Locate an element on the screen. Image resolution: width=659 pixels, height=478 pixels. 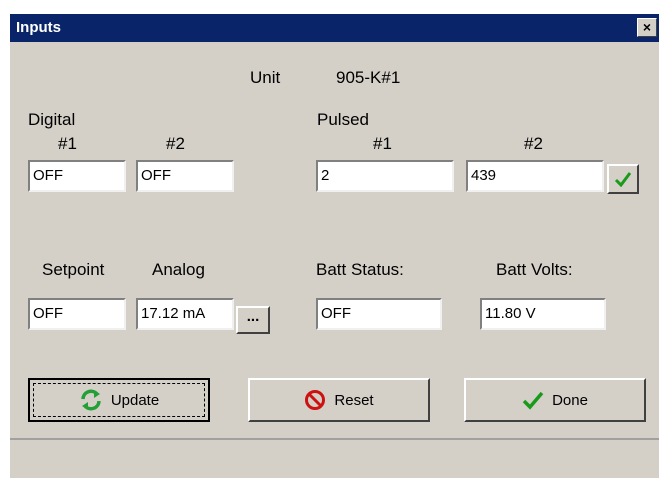
pulsed-col1-label: #1 is located at coordinates (382, 143).